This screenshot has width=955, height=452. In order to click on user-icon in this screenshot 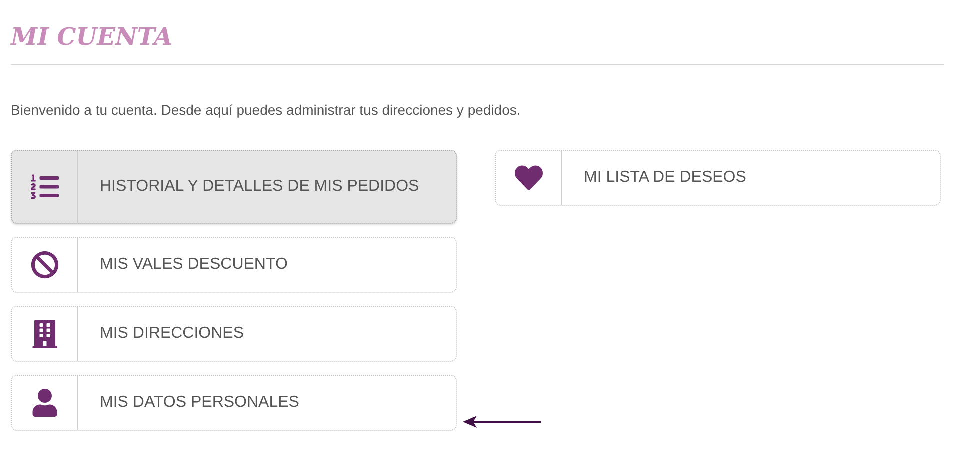, I will do `click(44, 403)`.